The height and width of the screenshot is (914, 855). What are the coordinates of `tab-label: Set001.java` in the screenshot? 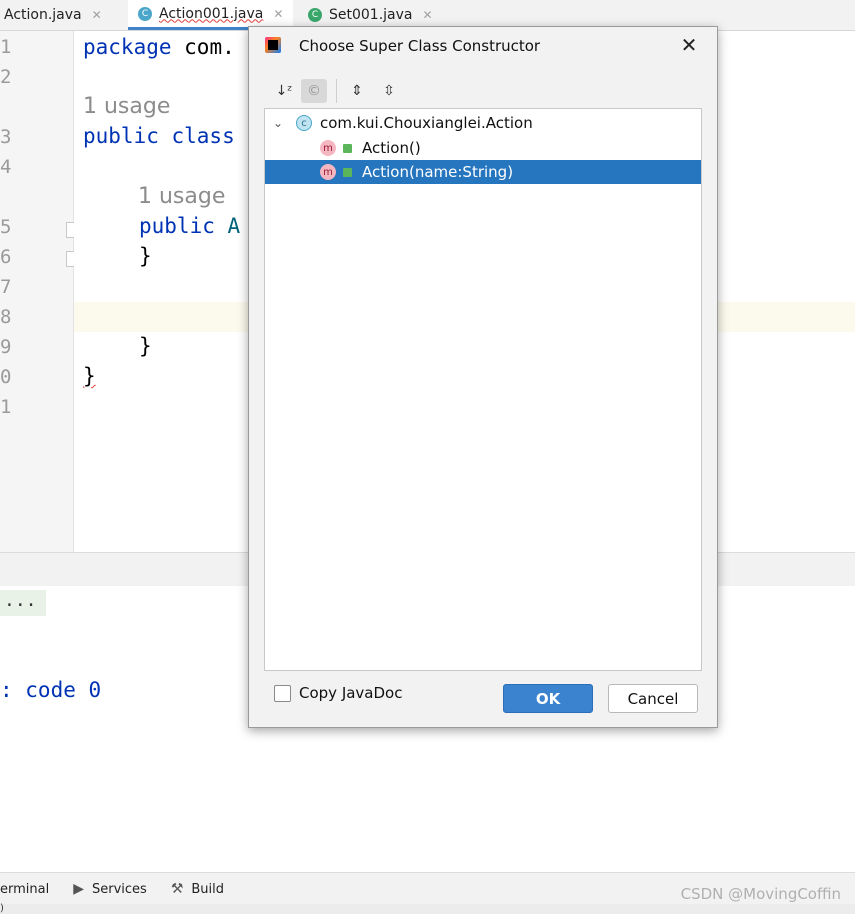 It's located at (371, 15).